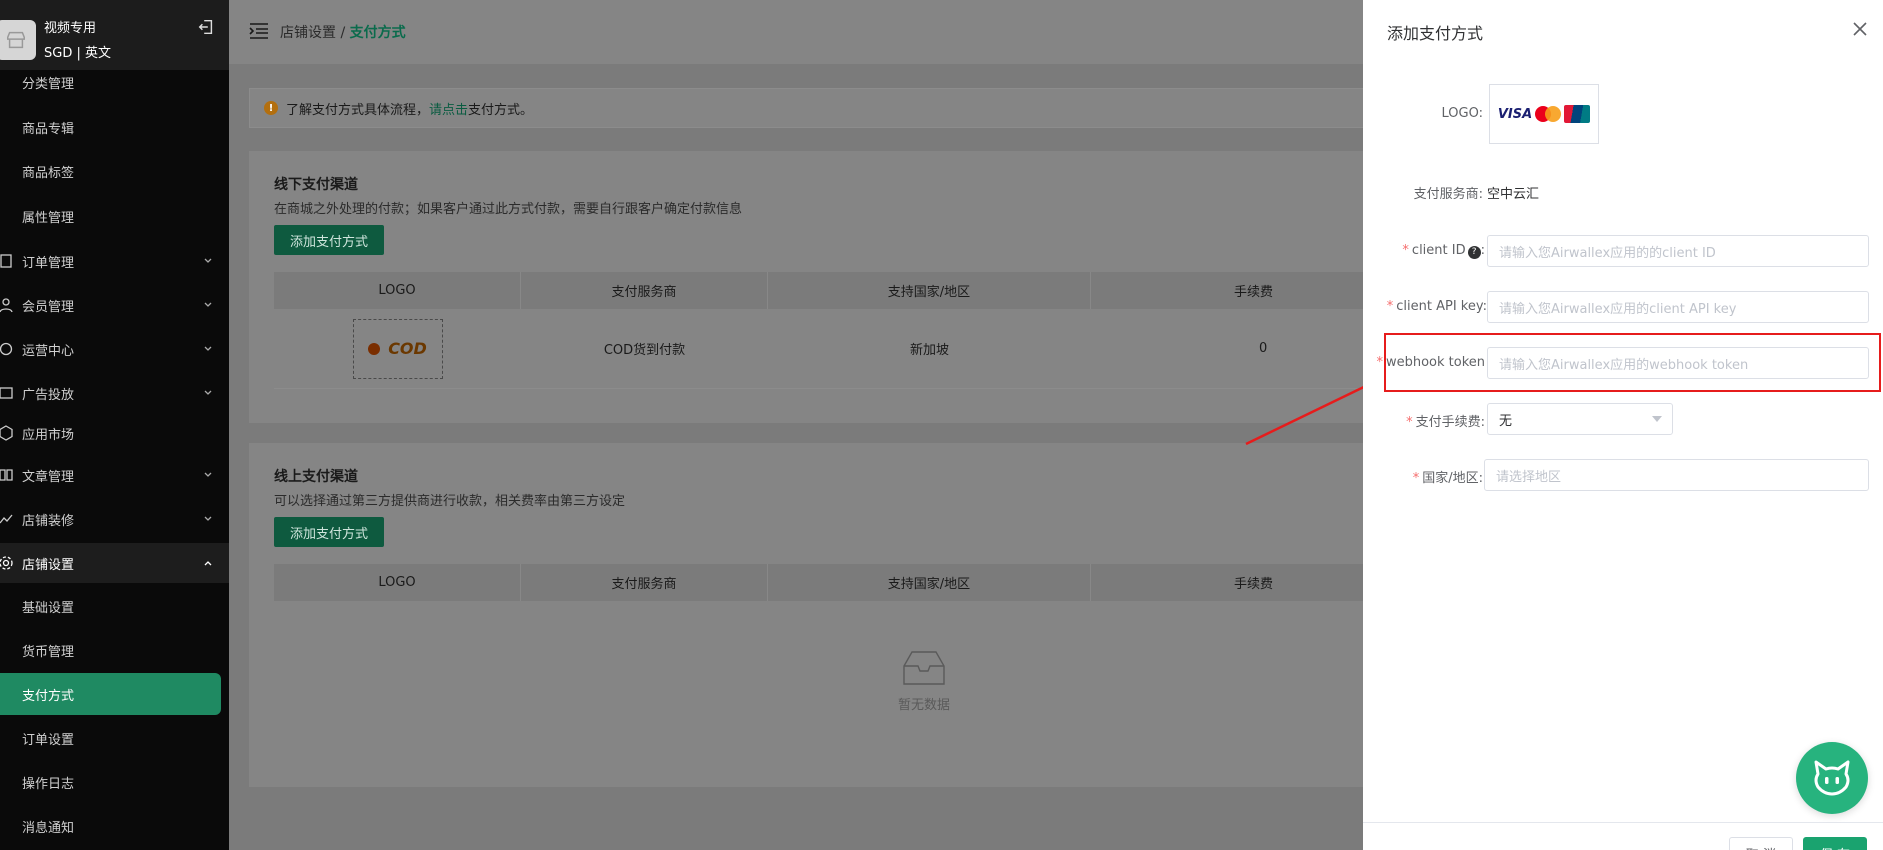 The height and width of the screenshot is (850, 1883). I want to click on breadcrumb: 店铺设置 / 支付方式, so click(343, 32).